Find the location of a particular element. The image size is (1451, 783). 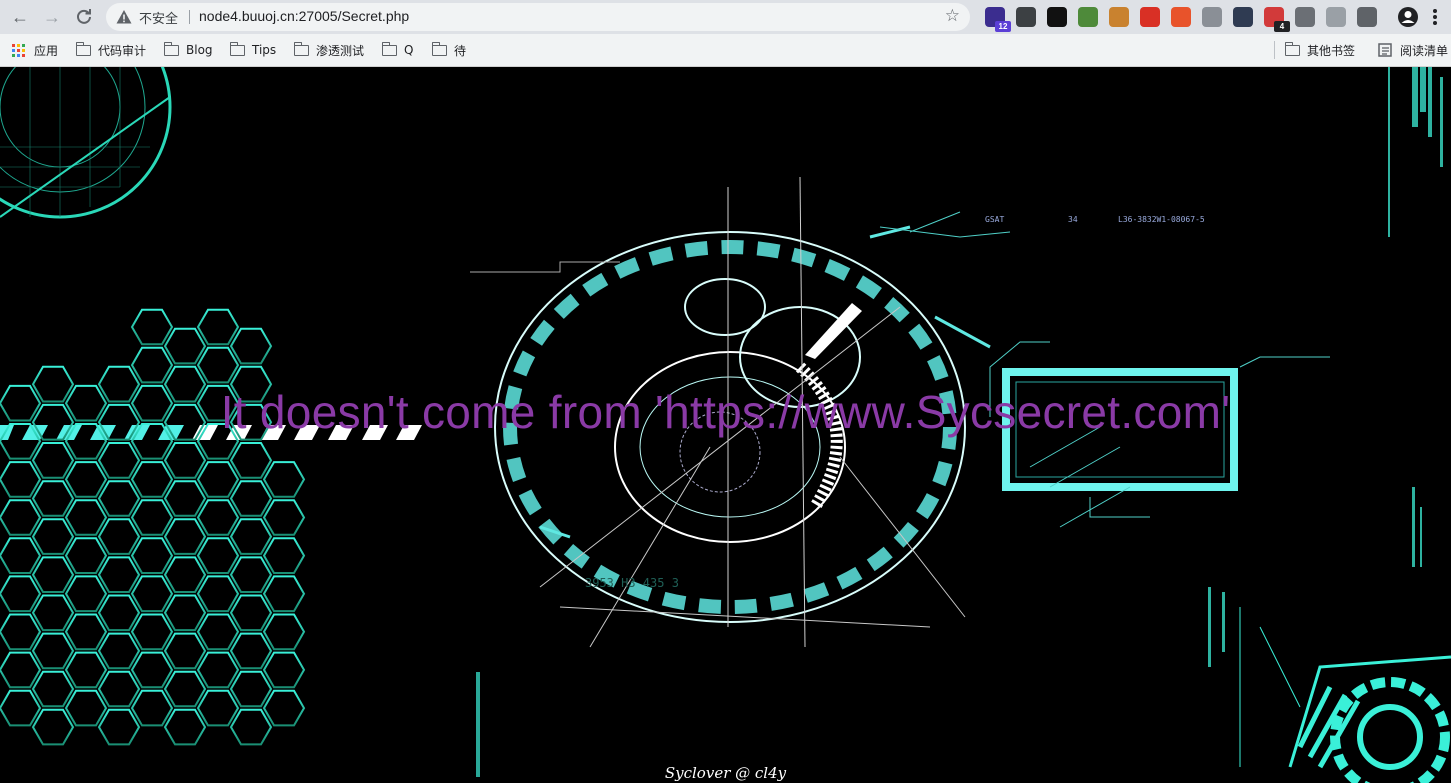

hud-label-gsat: GSAT is located at coordinates (994, 219).